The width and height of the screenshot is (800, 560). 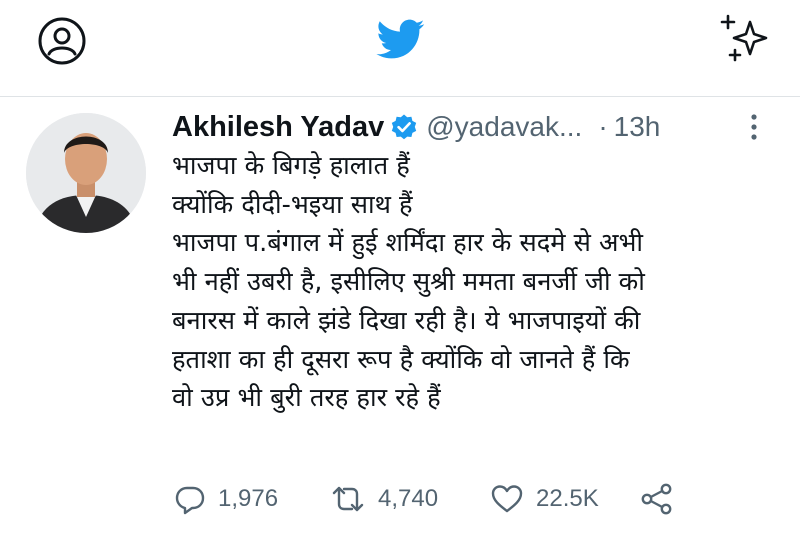 I want to click on tweet-line: भाजपा के बिगड़े हालात हैं, so click(x=291, y=166).